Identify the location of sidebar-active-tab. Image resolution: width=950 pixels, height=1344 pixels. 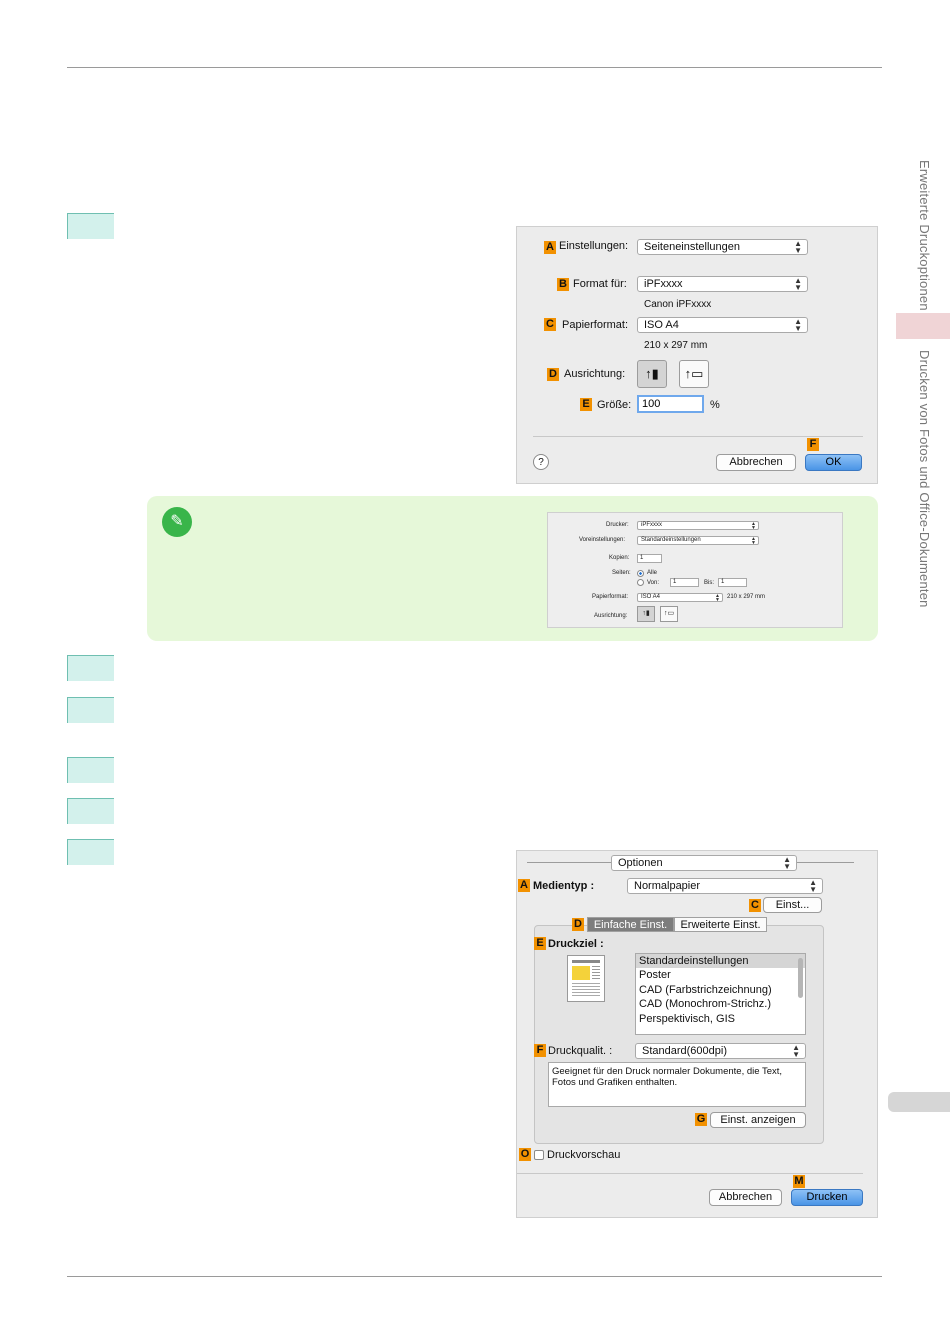
(923, 326).